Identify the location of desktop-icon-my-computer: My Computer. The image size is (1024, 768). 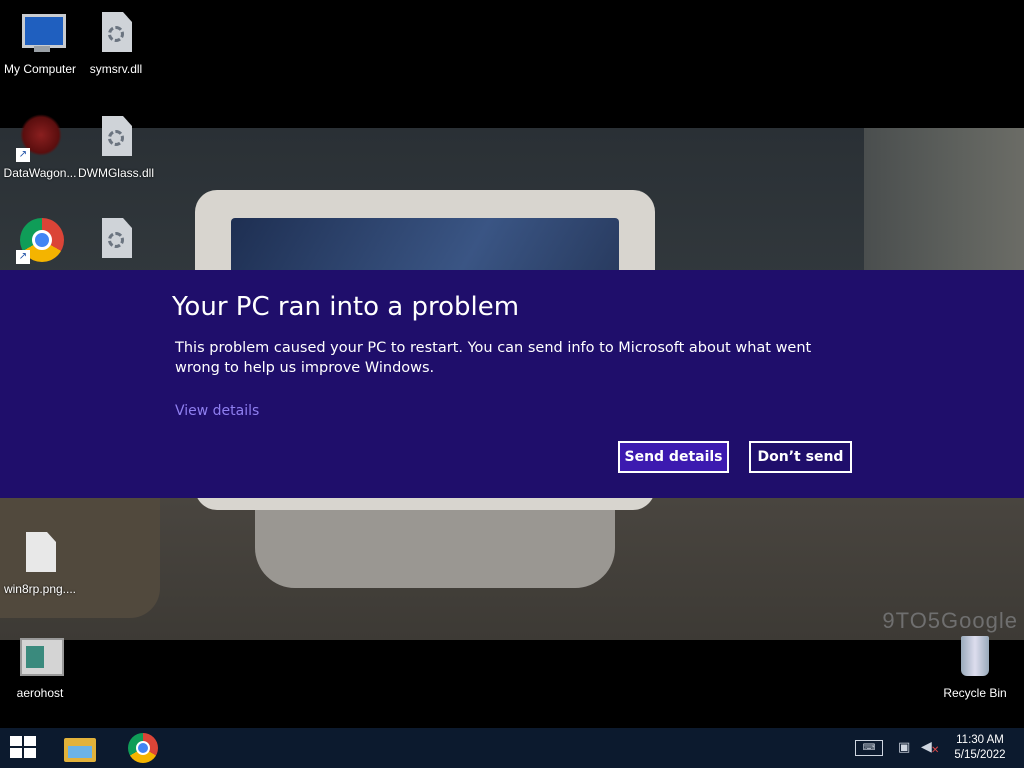
(40, 43).